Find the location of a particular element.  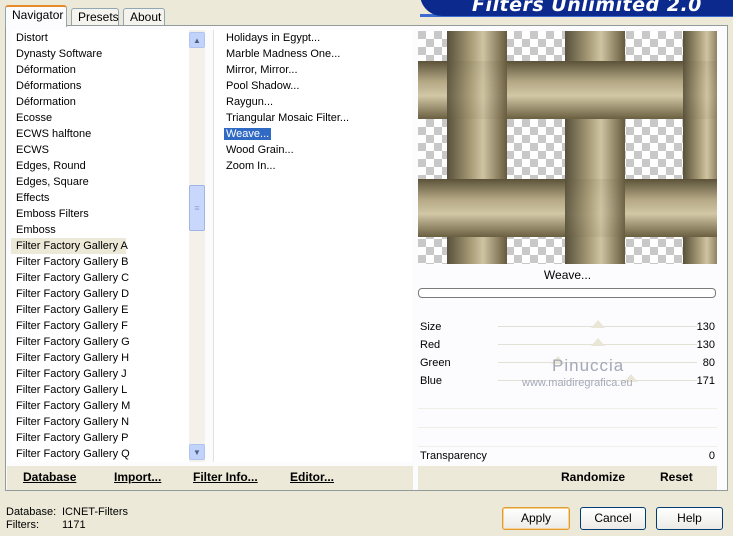

category-item: Edges, Square is located at coordinates (100, 182).